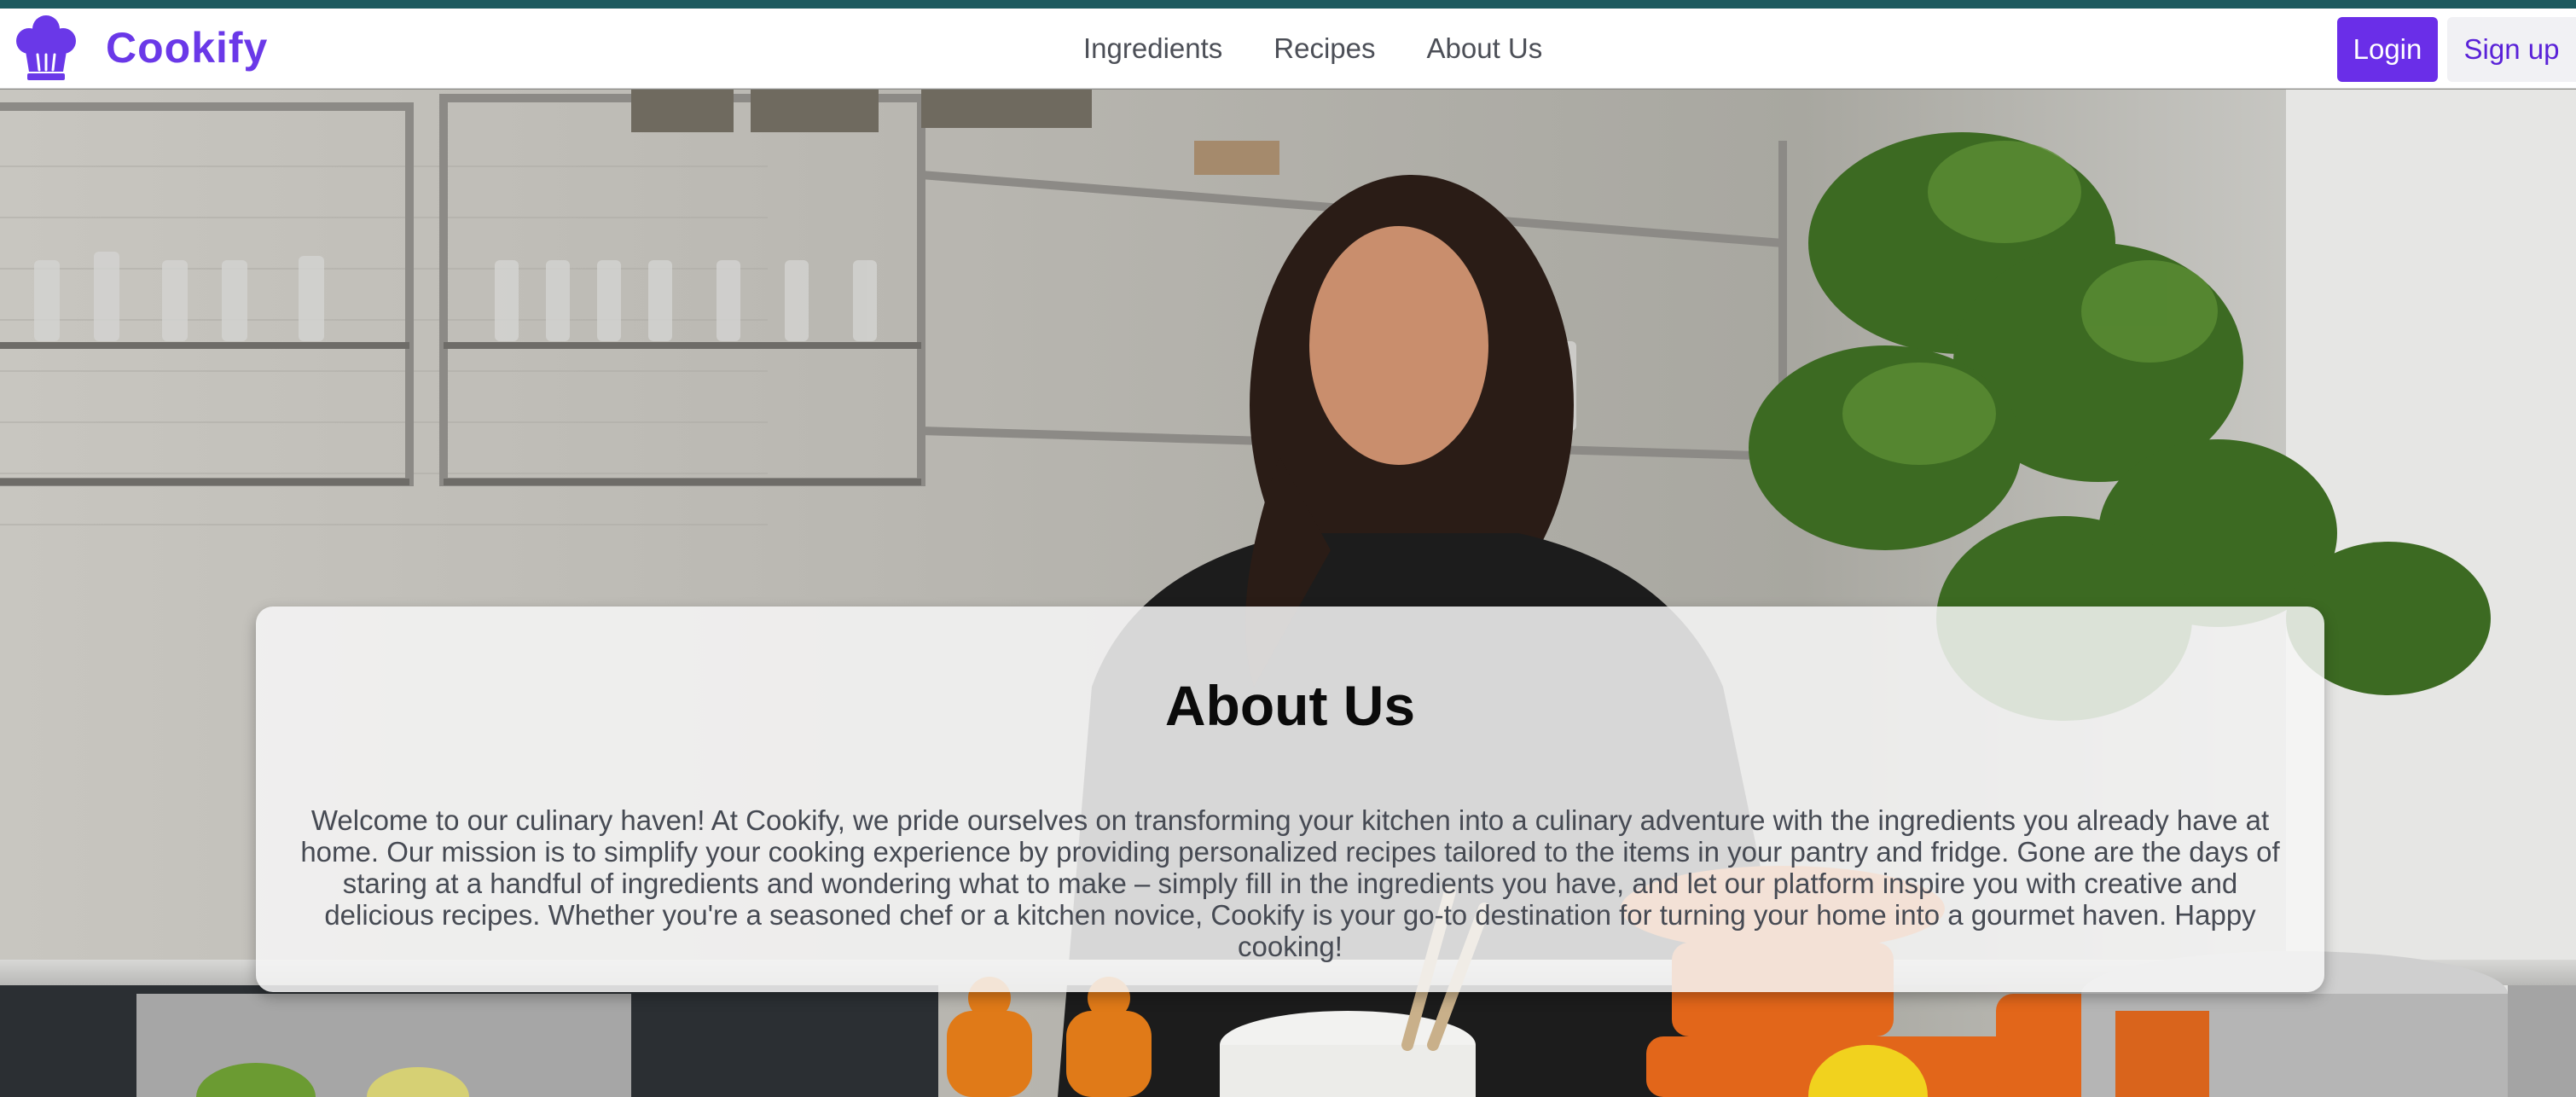 The image size is (2576, 1097). I want to click on login-button: Login, so click(2387, 49).